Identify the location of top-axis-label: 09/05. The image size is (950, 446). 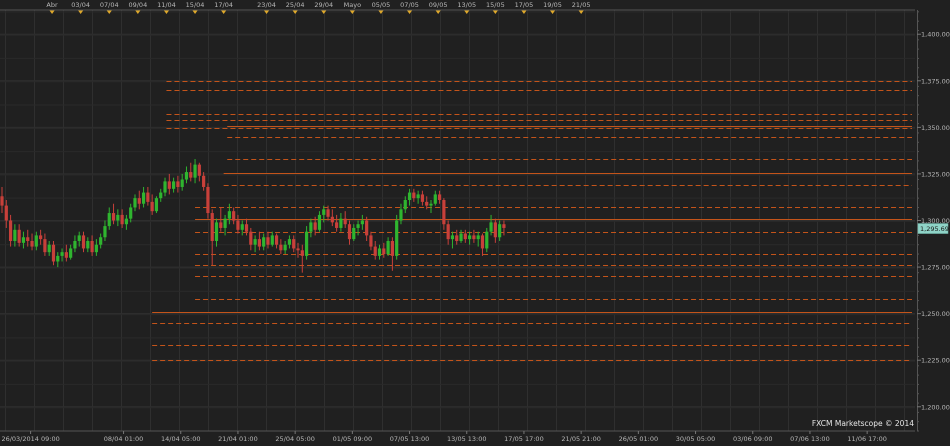
(438, 5).